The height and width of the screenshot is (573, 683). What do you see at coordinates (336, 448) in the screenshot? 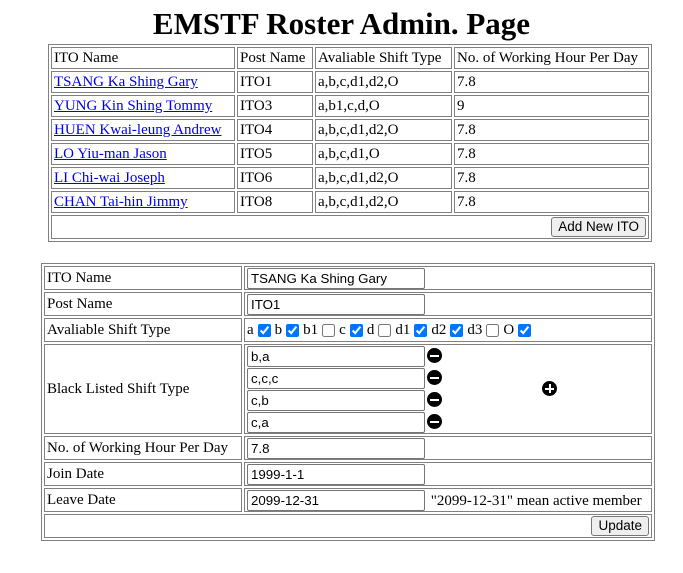
I see `hours-input` at bounding box center [336, 448].